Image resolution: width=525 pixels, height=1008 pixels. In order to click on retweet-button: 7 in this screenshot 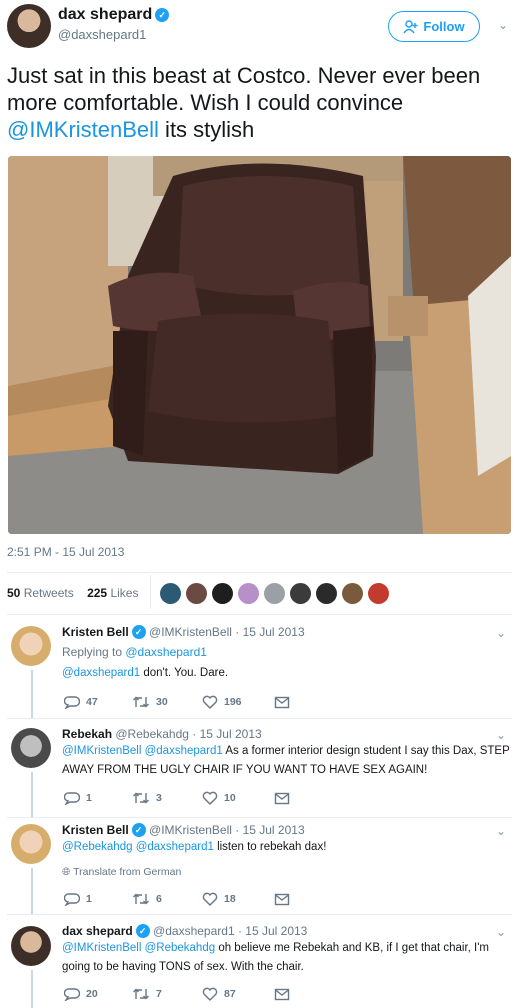, I will do `click(147, 994)`.